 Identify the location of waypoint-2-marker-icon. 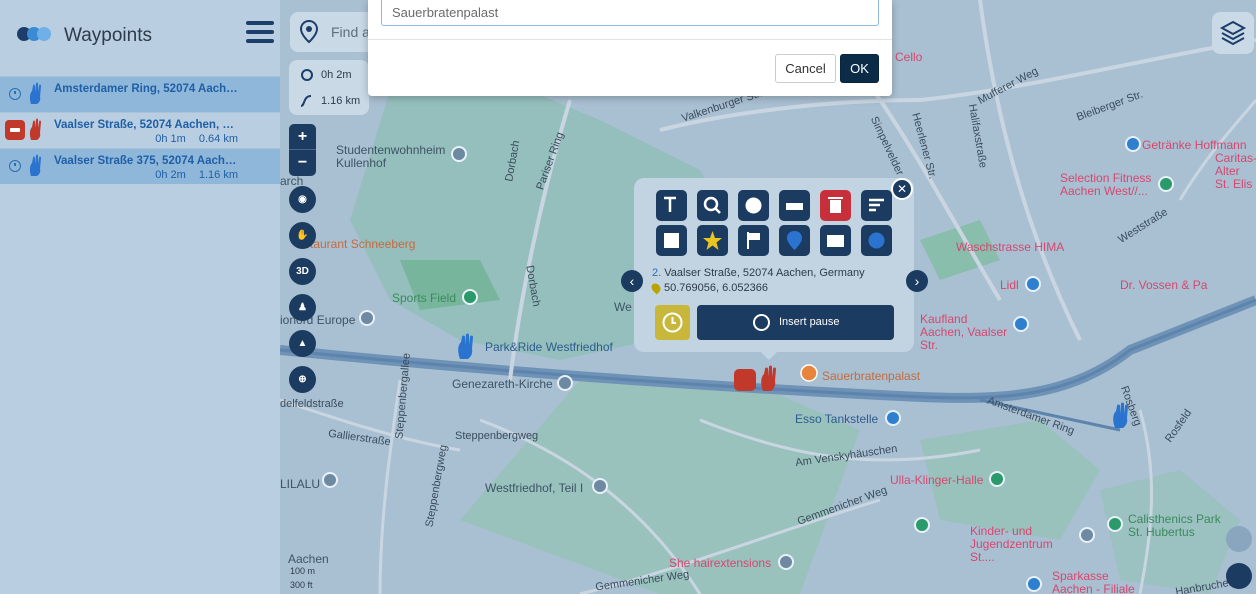
(769, 379).